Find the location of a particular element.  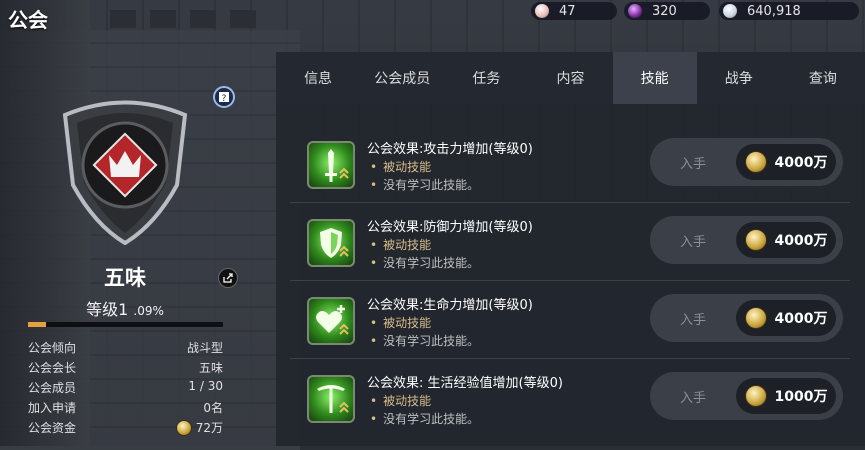

info-label: 公会资金 is located at coordinates (52, 428).